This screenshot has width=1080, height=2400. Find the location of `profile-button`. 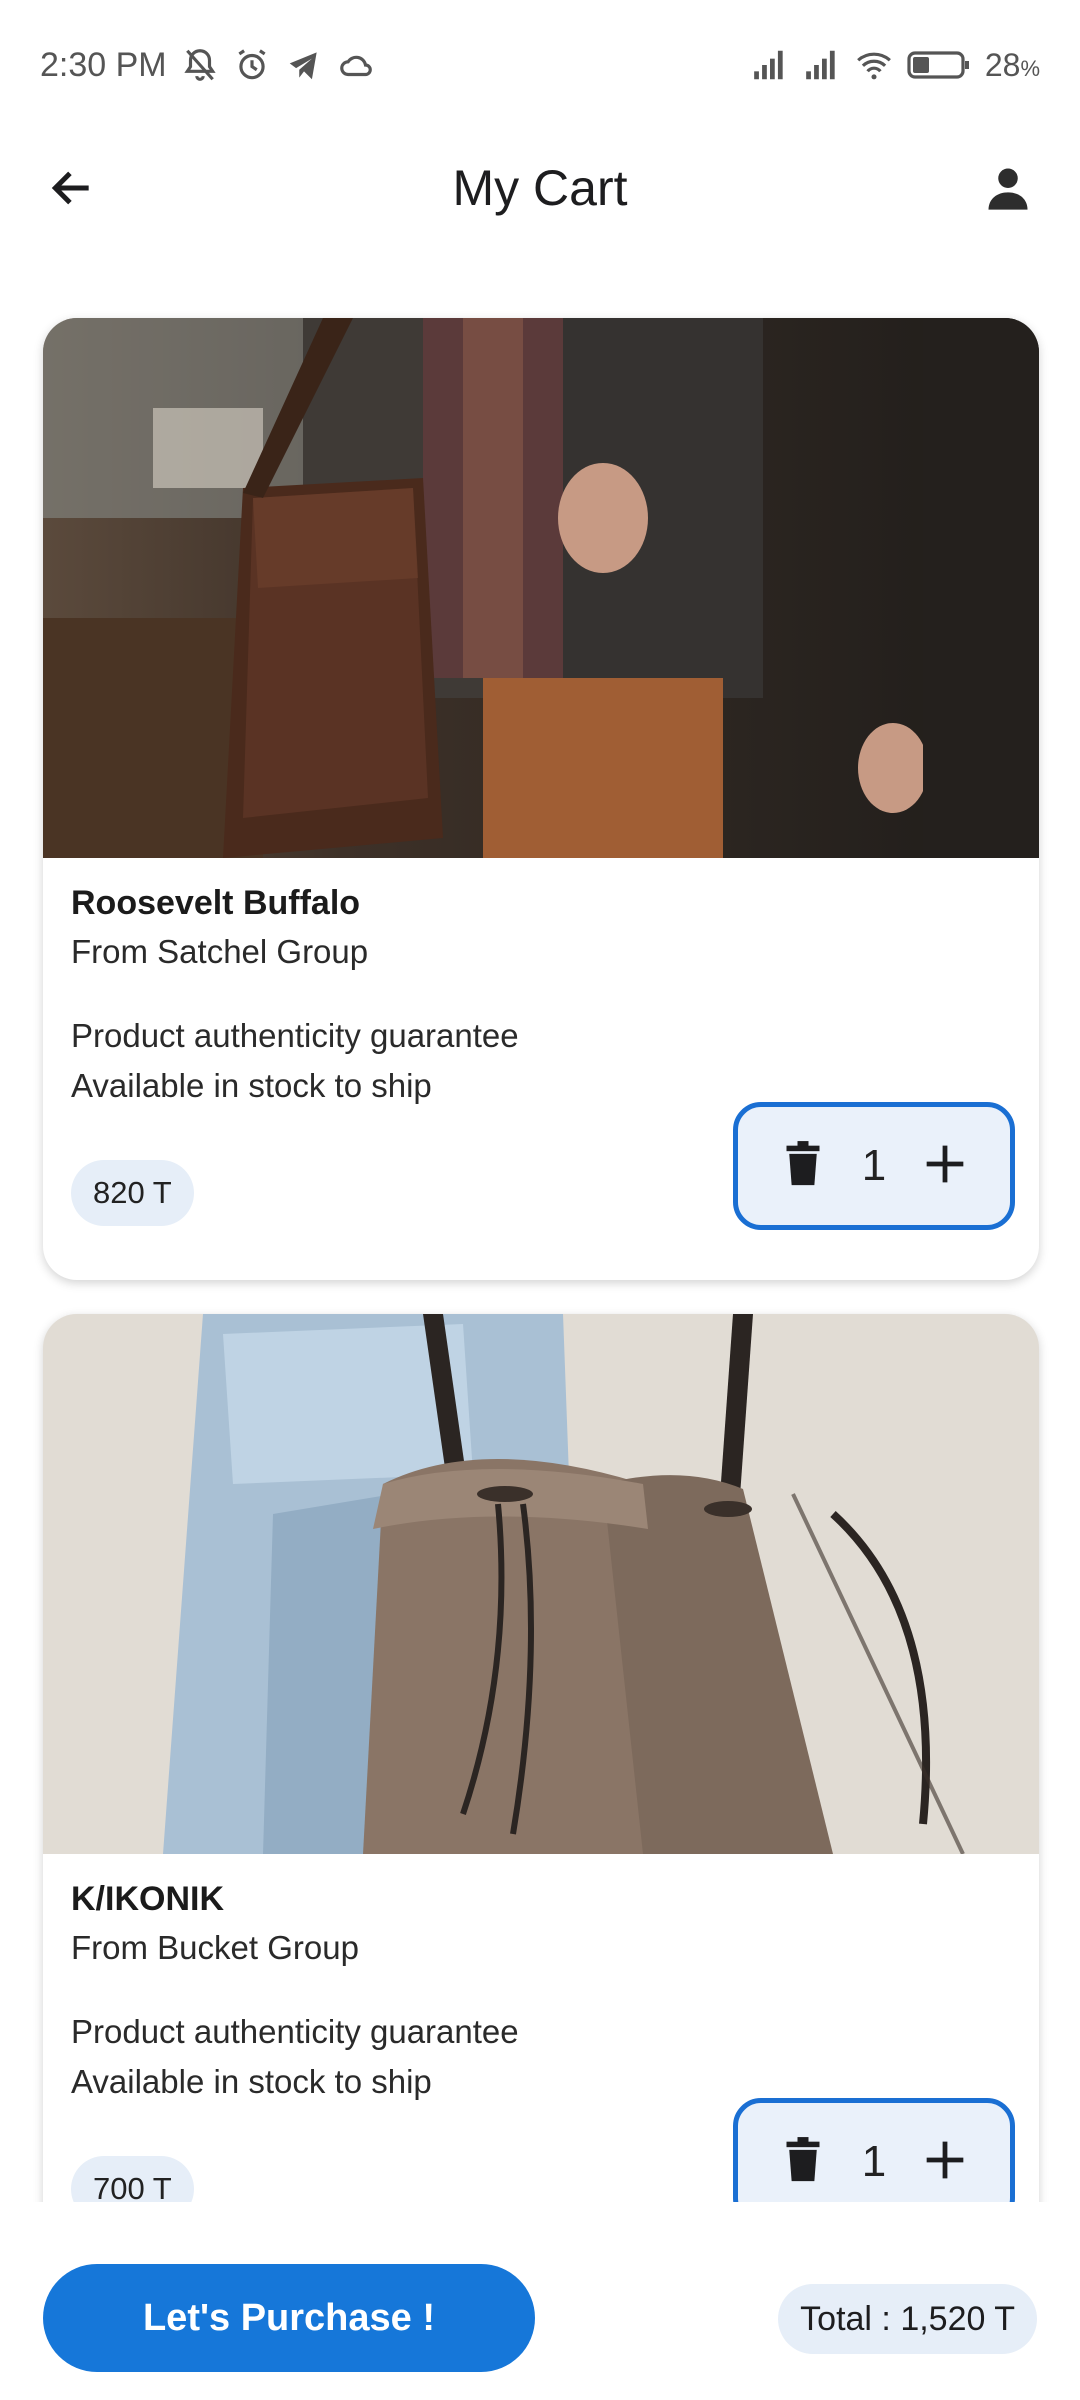

profile-button is located at coordinates (1008, 190).